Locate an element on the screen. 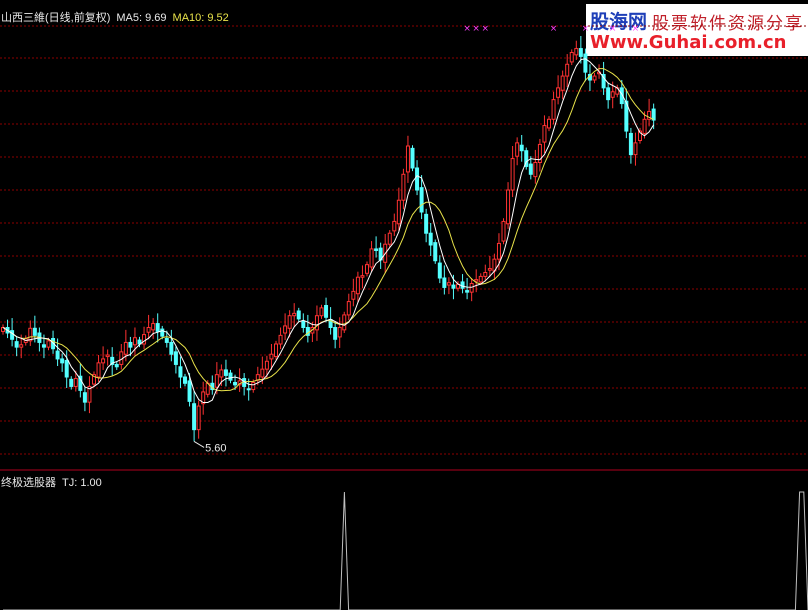 The height and width of the screenshot is (610, 808). indicator-header: 终极选股器 TJ: 1.00 is located at coordinates (54, 482).